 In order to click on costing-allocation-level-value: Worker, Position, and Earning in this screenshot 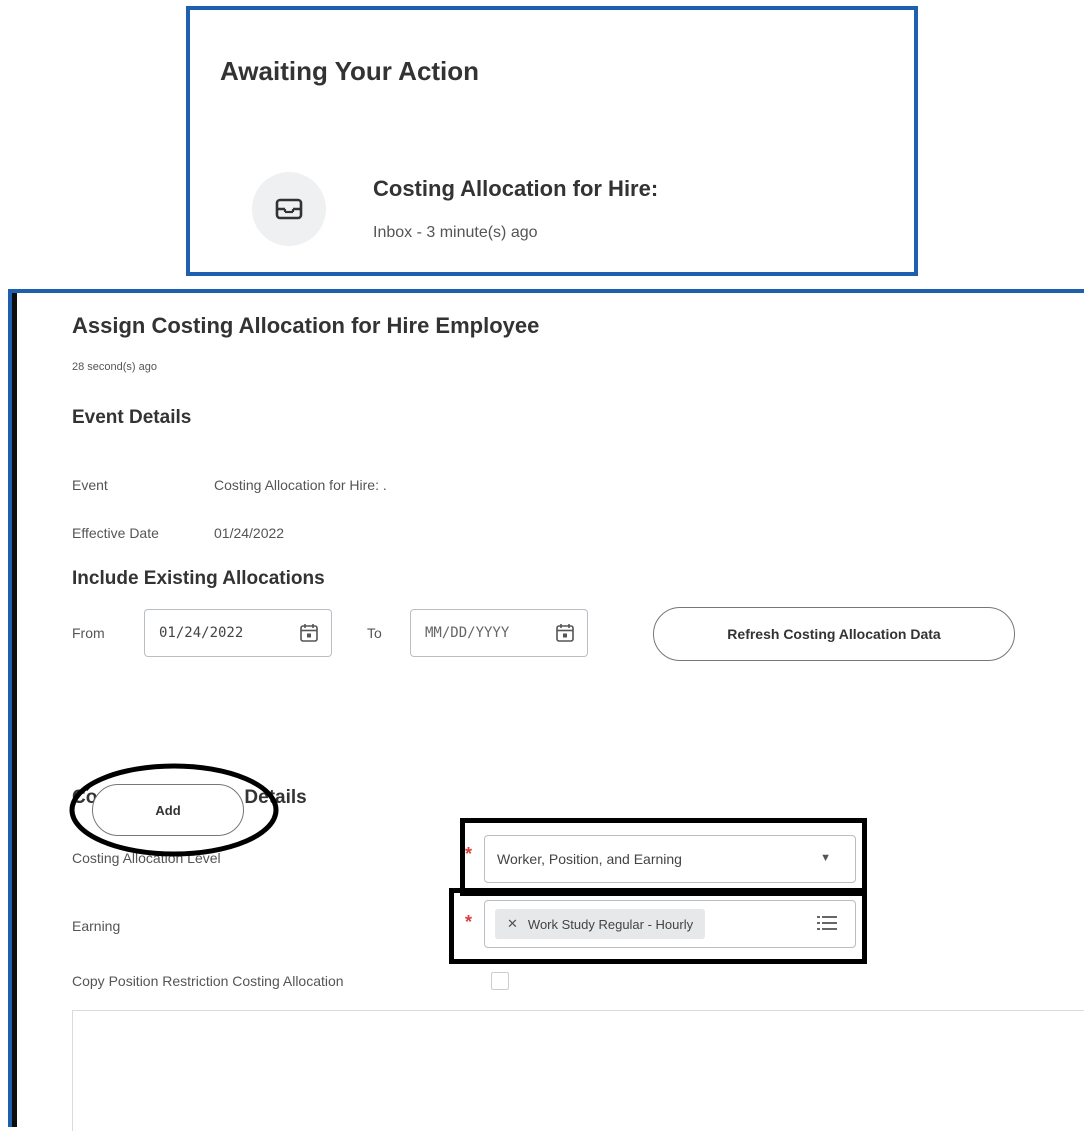, I will do `click(589, 859)`.